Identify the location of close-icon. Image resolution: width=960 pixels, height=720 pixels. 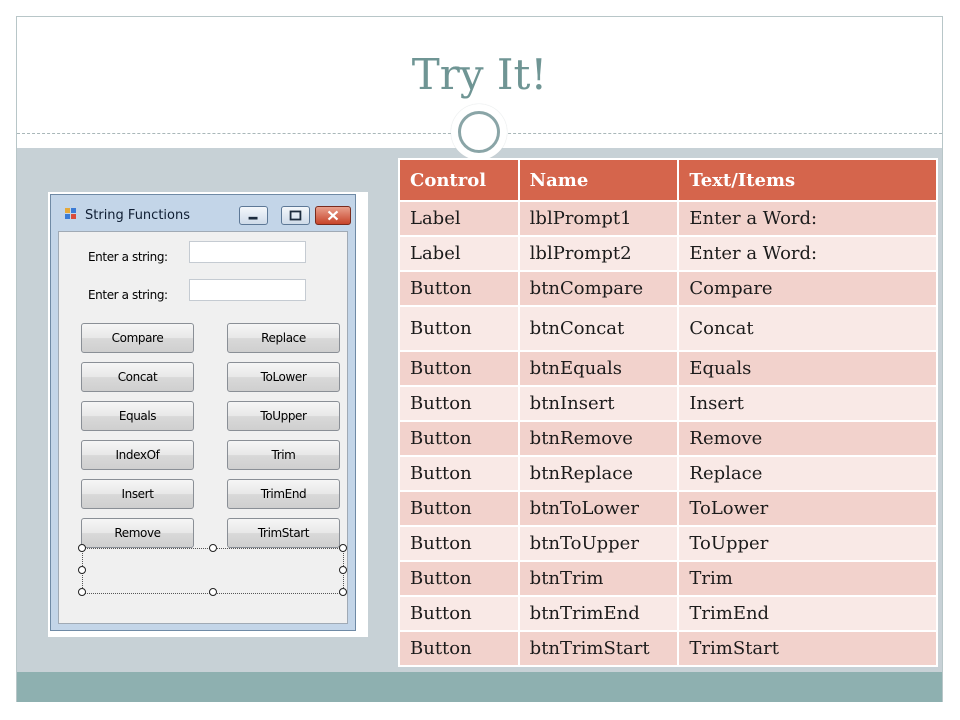
(333, 215).